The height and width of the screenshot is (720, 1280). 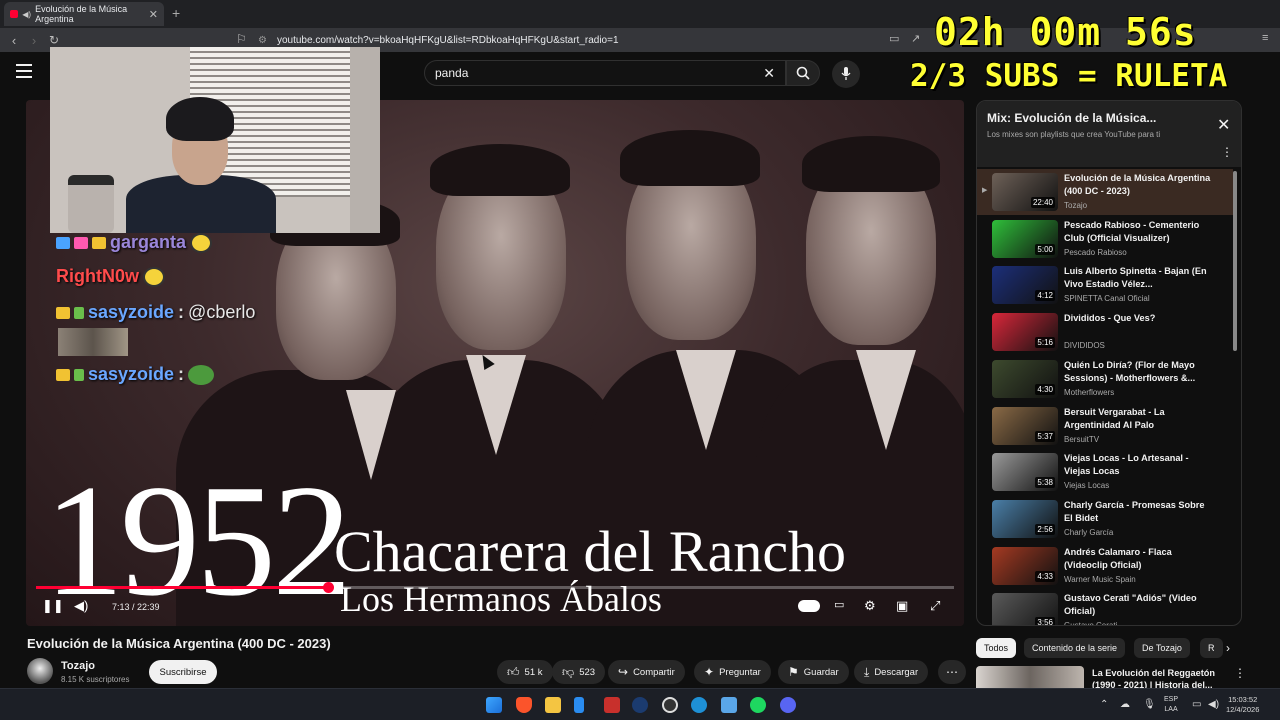 What do you see at coordinates (1025, 378) in the screenshot?
I see `playlist-thumbnail: 4:30` at bounding box center [1025, 378].